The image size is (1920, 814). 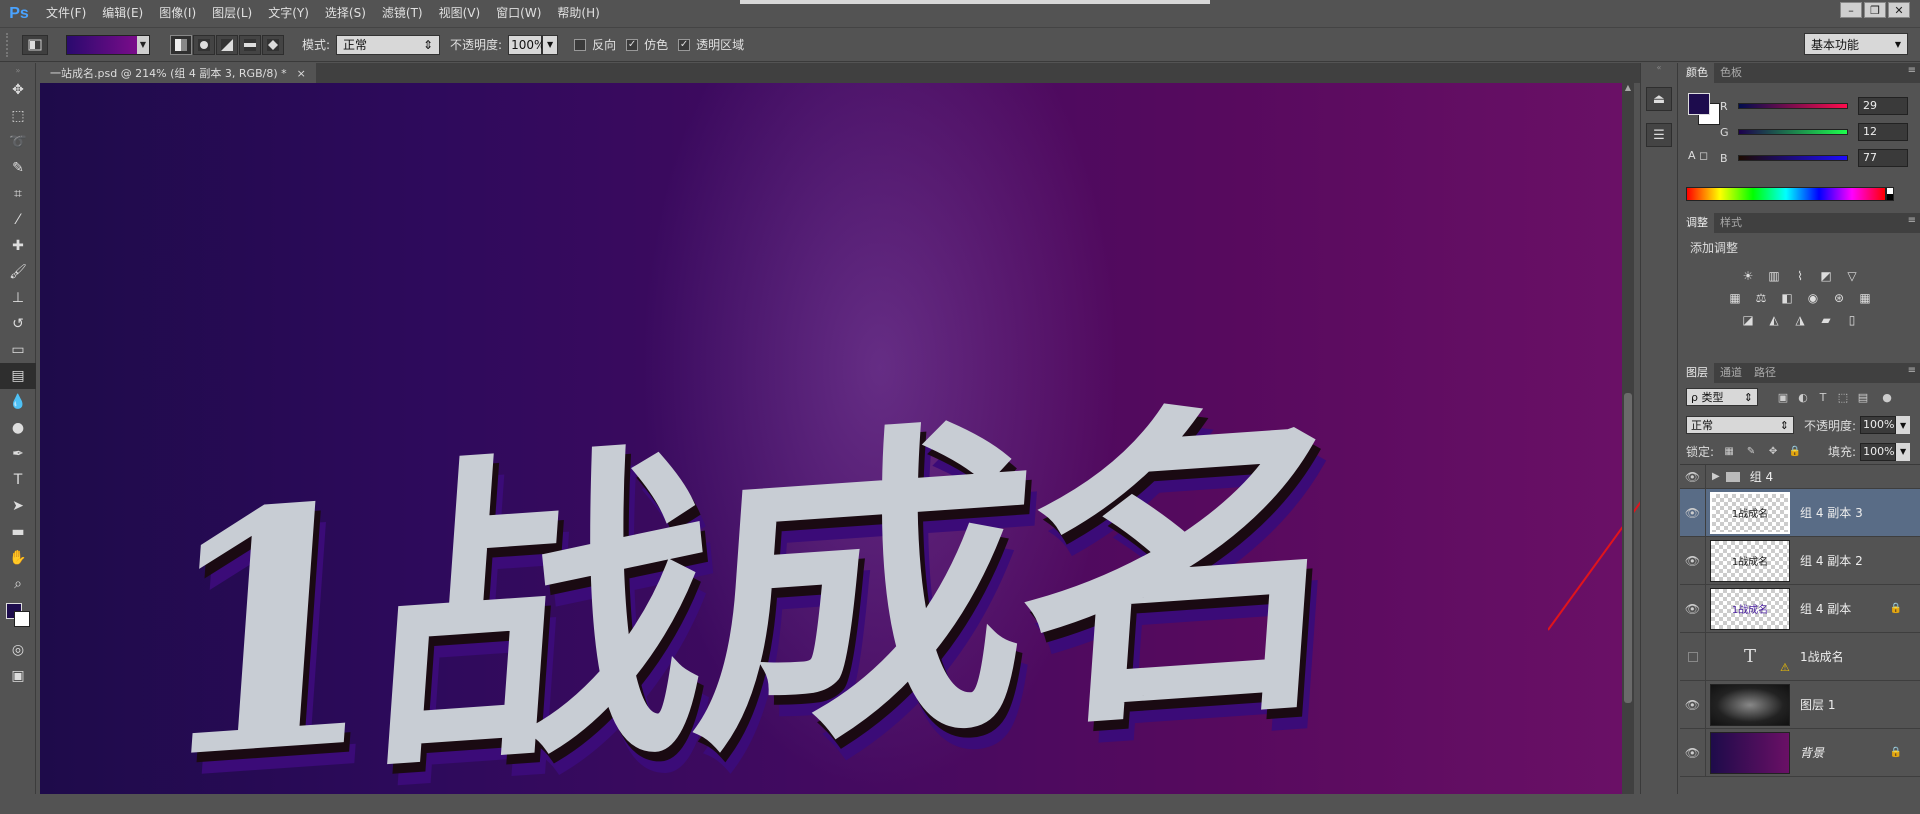 I want to click on color-lookup-icon: ▦, so click(x=1865, y=298).